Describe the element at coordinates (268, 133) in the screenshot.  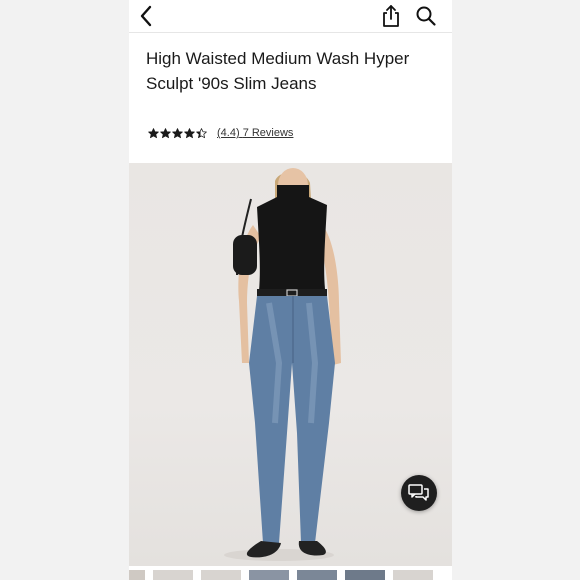
I see `reviews-count: 7 Reviews` at that location.